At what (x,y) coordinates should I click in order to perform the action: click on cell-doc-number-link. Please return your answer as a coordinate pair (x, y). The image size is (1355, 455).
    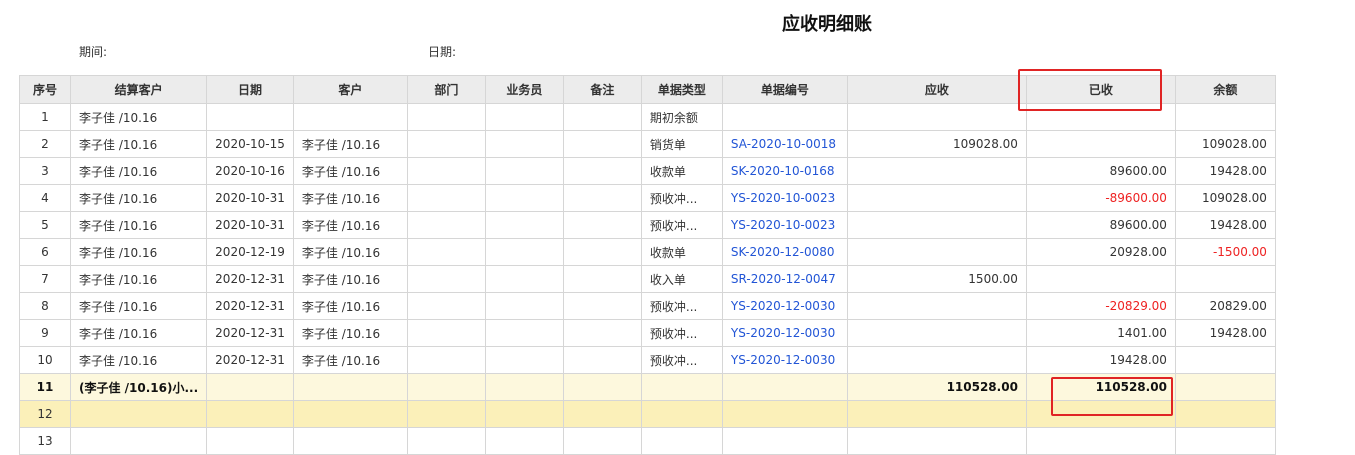
    Looking at the image, I should click on (784, 117).